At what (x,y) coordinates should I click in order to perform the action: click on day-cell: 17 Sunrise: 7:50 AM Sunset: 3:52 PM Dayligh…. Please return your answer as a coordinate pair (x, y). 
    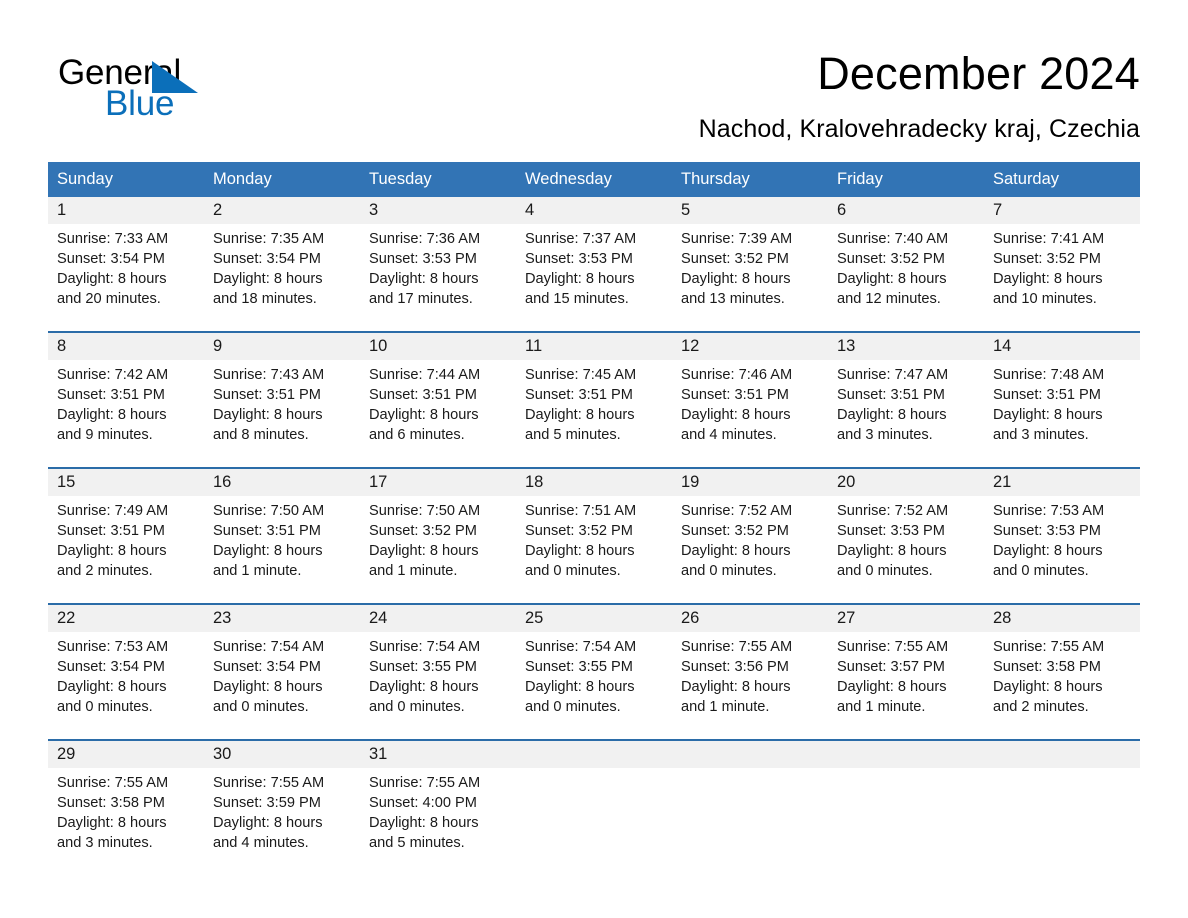
    Looking at the image, I should click on (438, 525).